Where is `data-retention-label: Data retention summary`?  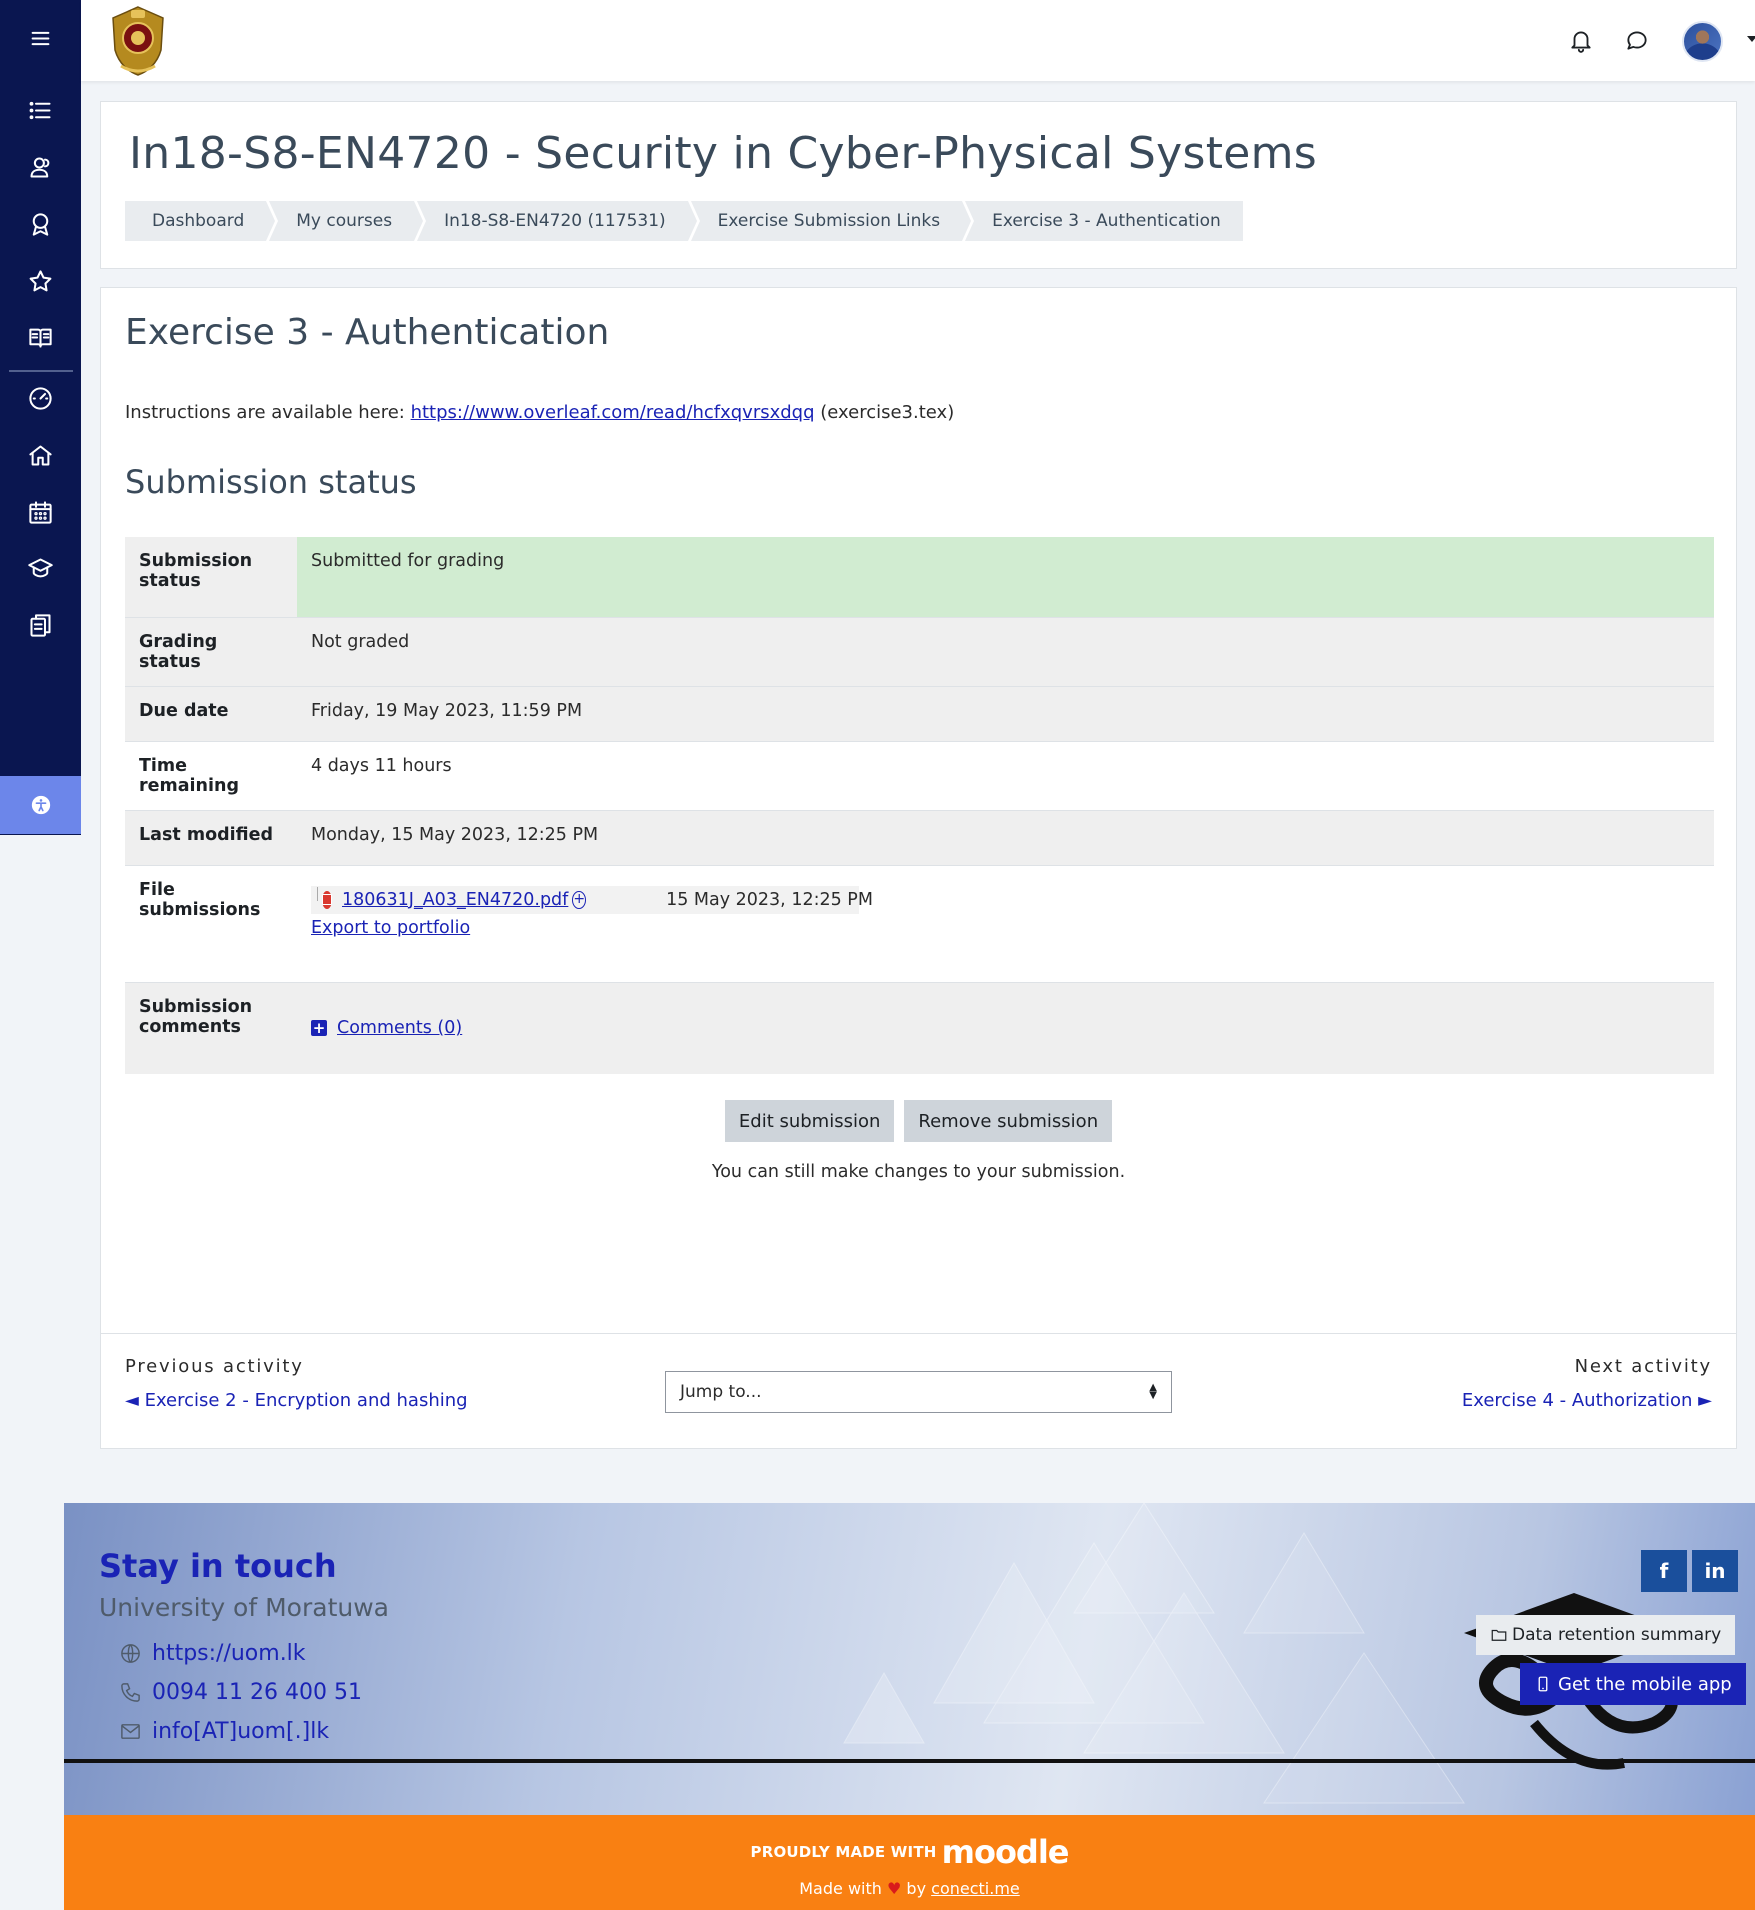 data-retention-label: Data retention summary is located at coordinates (1617, 1635).